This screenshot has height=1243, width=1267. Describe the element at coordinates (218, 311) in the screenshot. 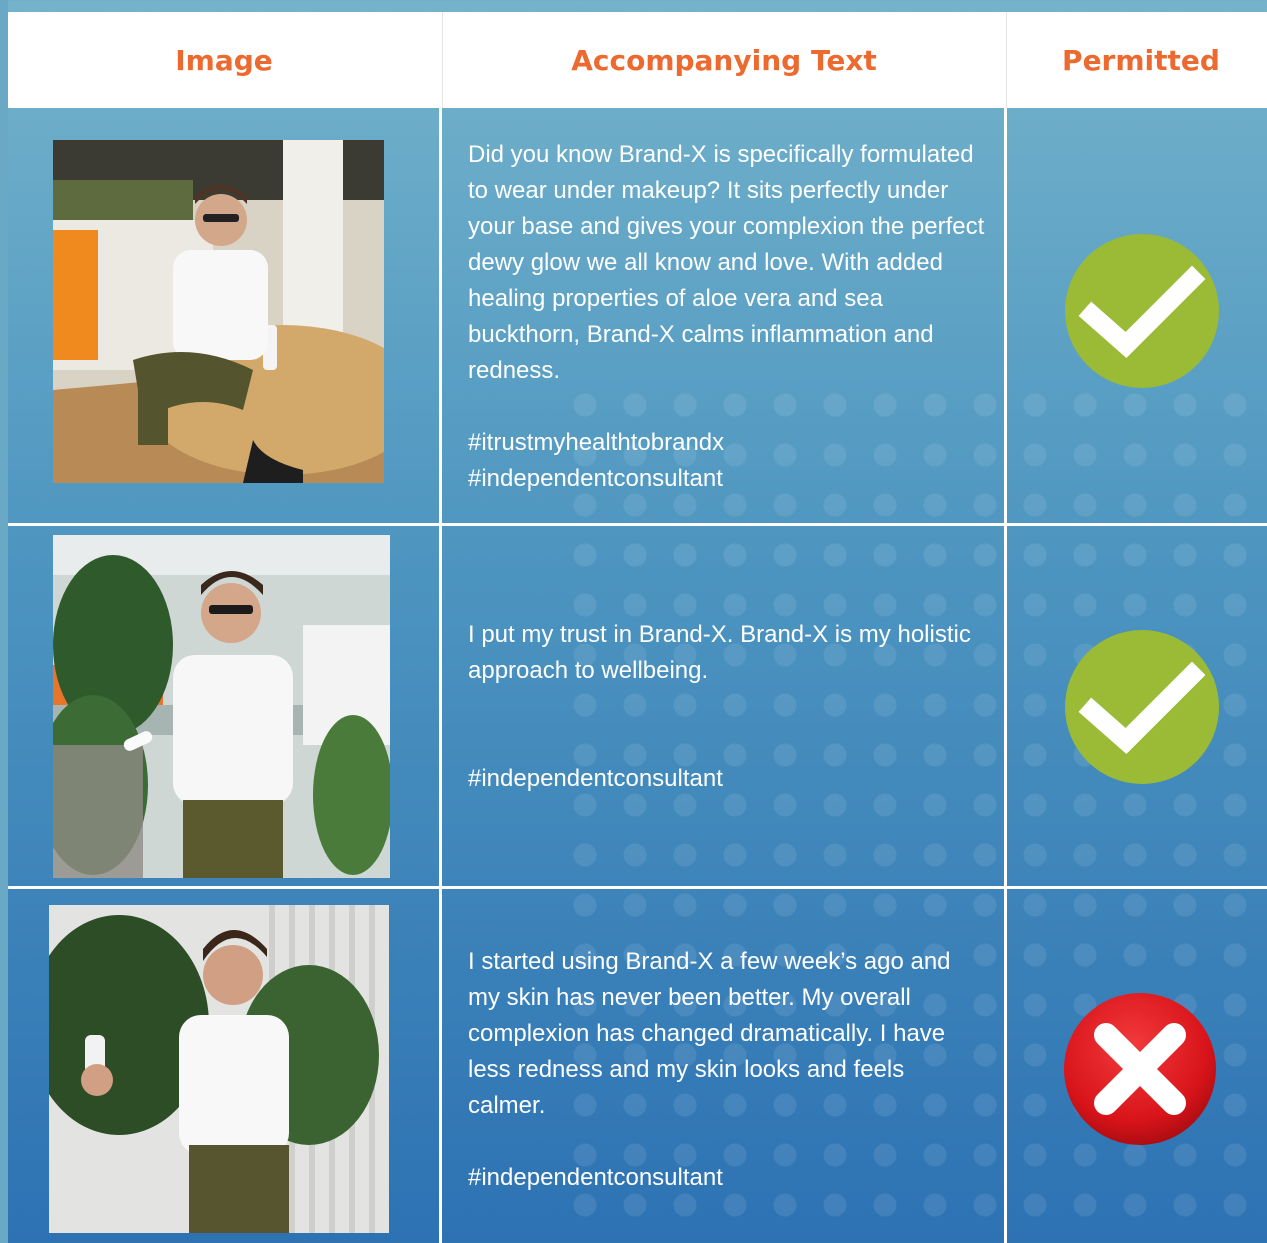

I see `photo-seated-man` at that location.